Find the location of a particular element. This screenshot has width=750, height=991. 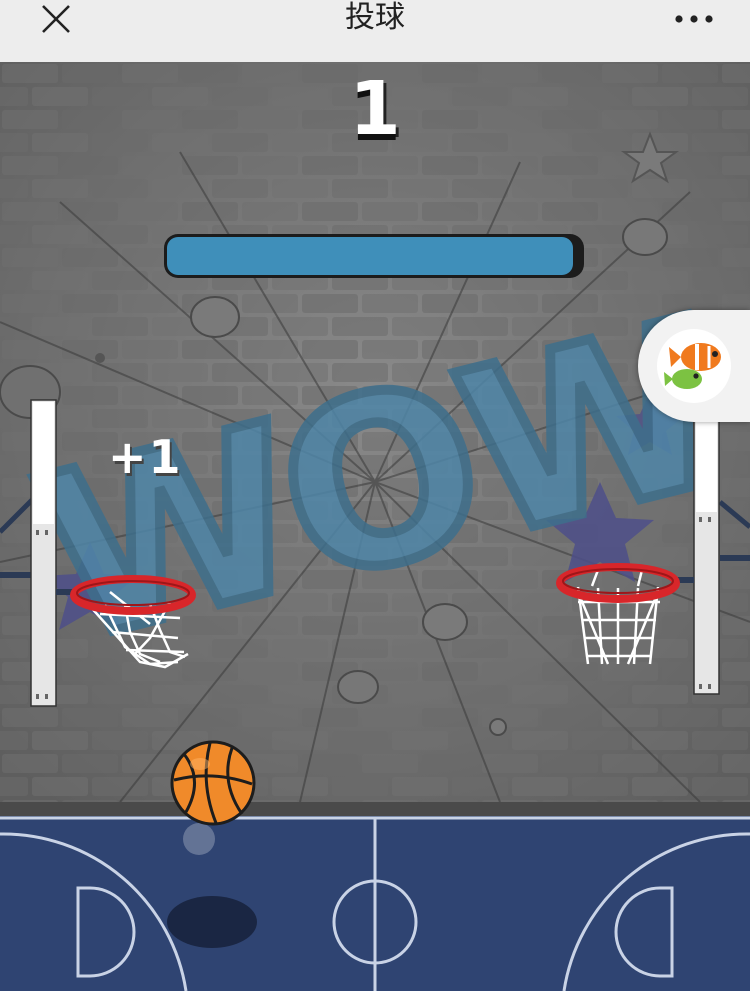

right-hoop is located at coordinates (653, 548).